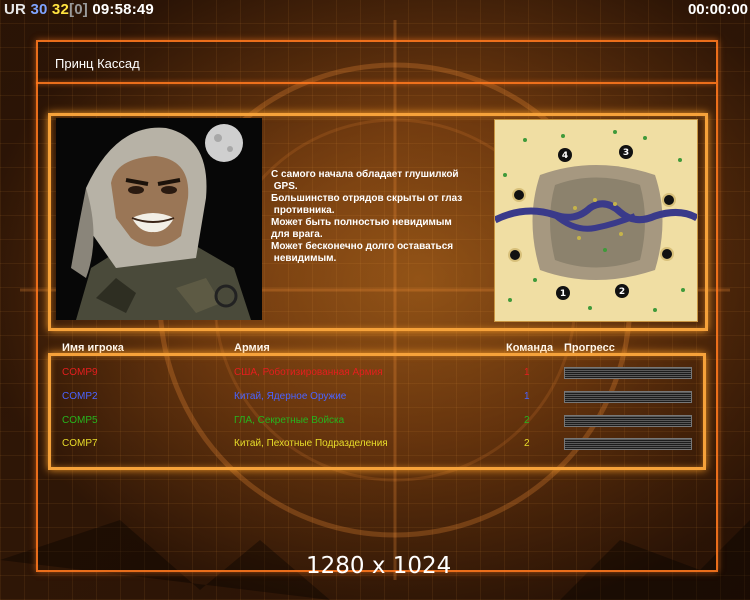 Image resolution: width=750 pixels, height=600 pixels. Describe the element at coordinates (60, 9) in the screenshot. I see `hud-value-b: 32` at that location.